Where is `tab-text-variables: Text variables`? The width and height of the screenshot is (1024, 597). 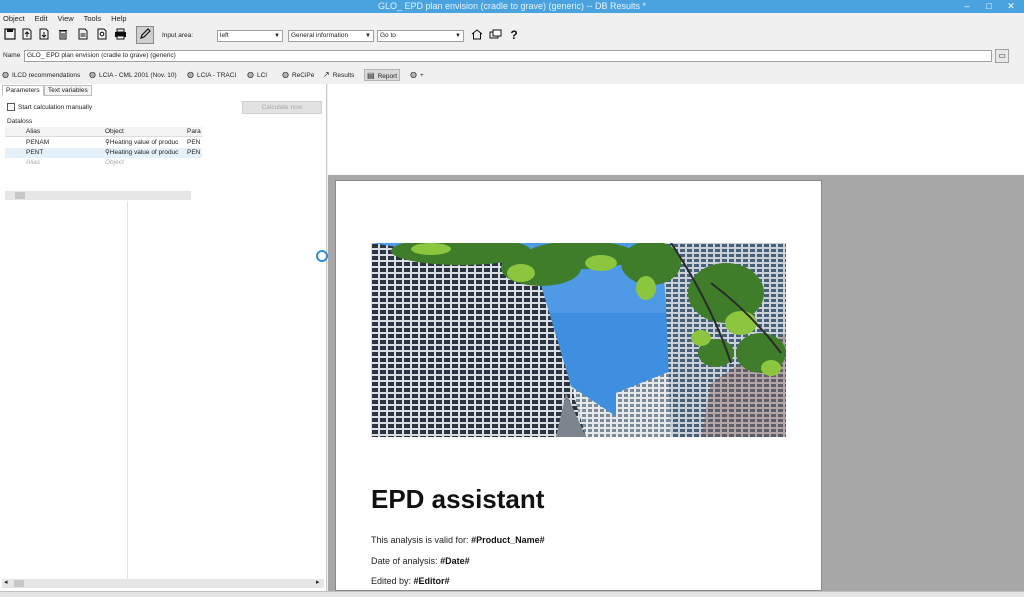
tab-text-variables: Text variables is located at coordinates (68, 90).